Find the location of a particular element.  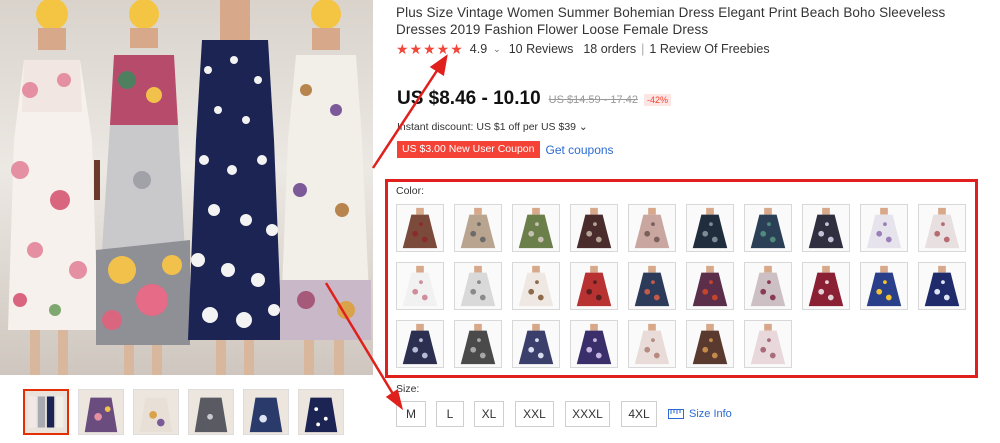

rating-value: 4.9 is located at coordinates (478, 49).